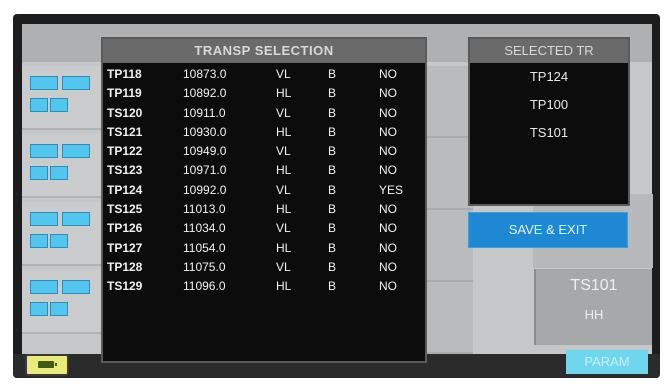 Image resolution: width=670 pixels, height=385 pixels. Describe the element at coordinates (125, 228) in the screenshot. I see `transponder-id: TP126` at that location.